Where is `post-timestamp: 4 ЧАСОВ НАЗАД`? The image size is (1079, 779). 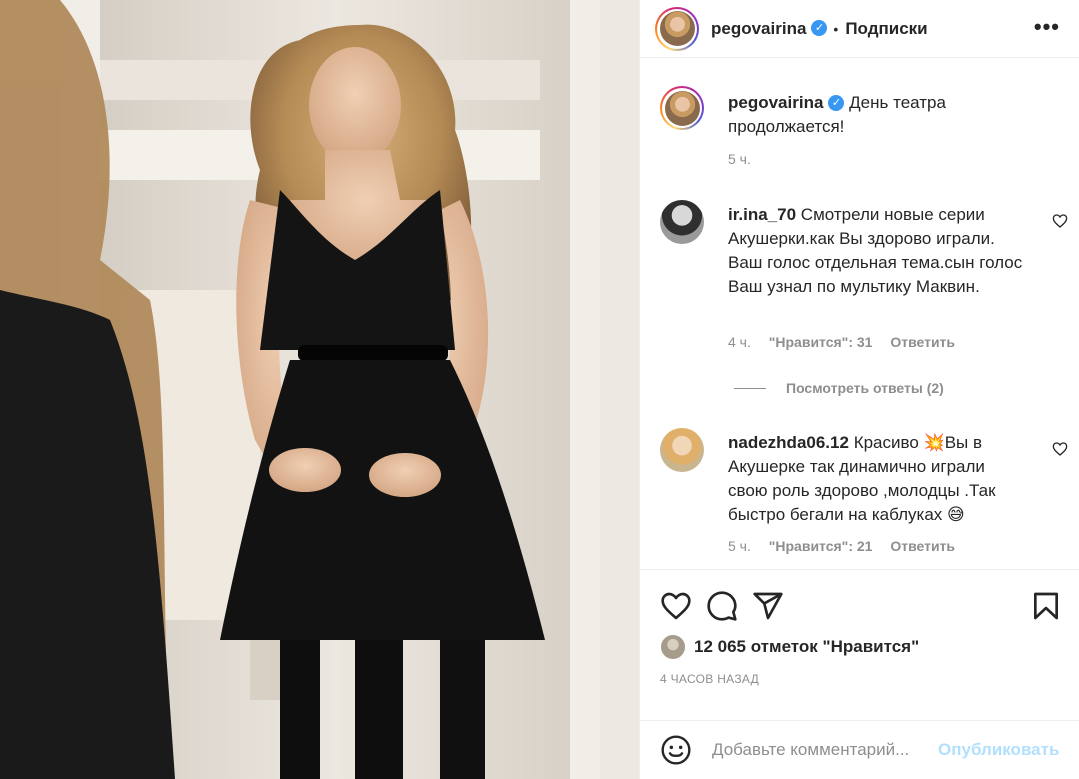
post-timestamp: 4 ЧАСОВ НАЗАД is located at coordinates (709, 679).